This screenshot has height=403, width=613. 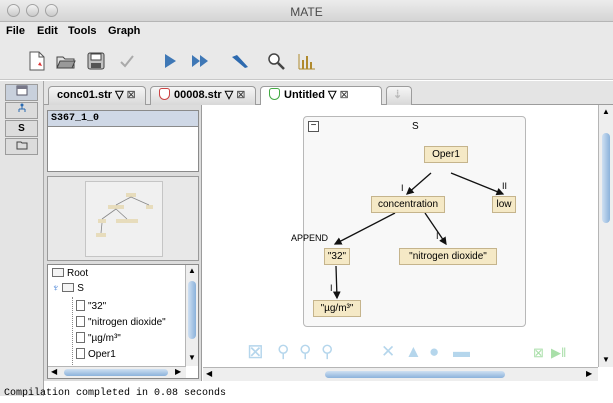 What do you see at coordinates (57, 288) in the screenshot?
I see `expand-icon: ♆` at bounding box center [57, 288].